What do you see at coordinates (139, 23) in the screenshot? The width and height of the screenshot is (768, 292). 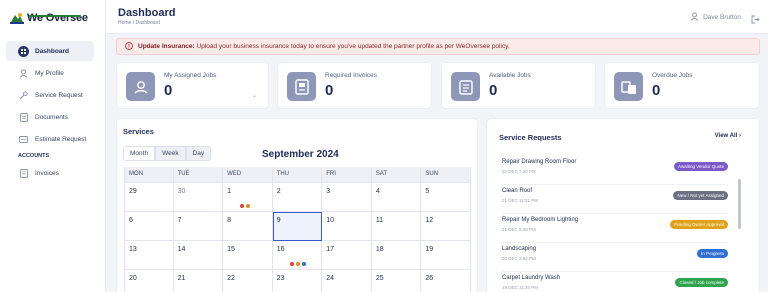 I see `breadcrumb: Home / Dashboard` at bounding box center [139, 23].